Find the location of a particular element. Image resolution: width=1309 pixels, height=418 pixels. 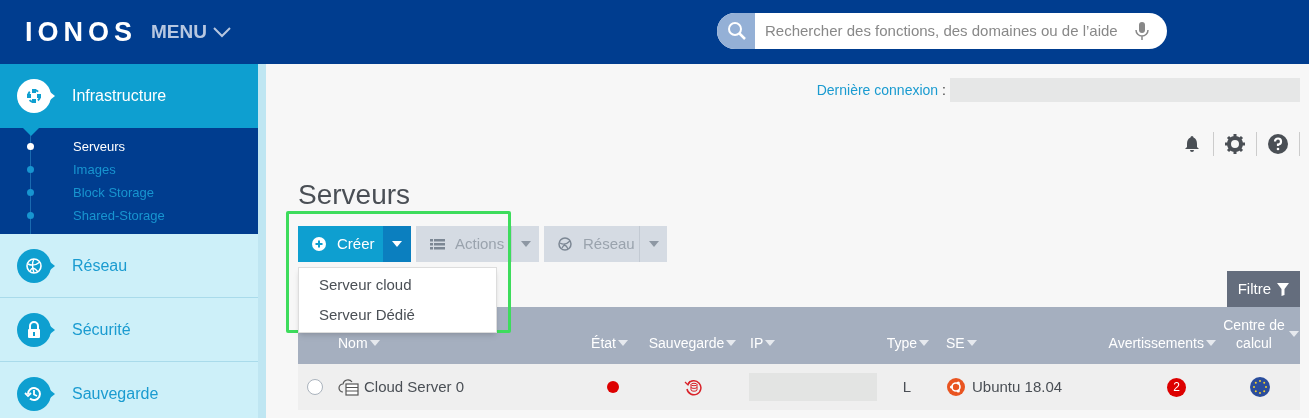

column-header: Nom is located at coordinates (359, 343).